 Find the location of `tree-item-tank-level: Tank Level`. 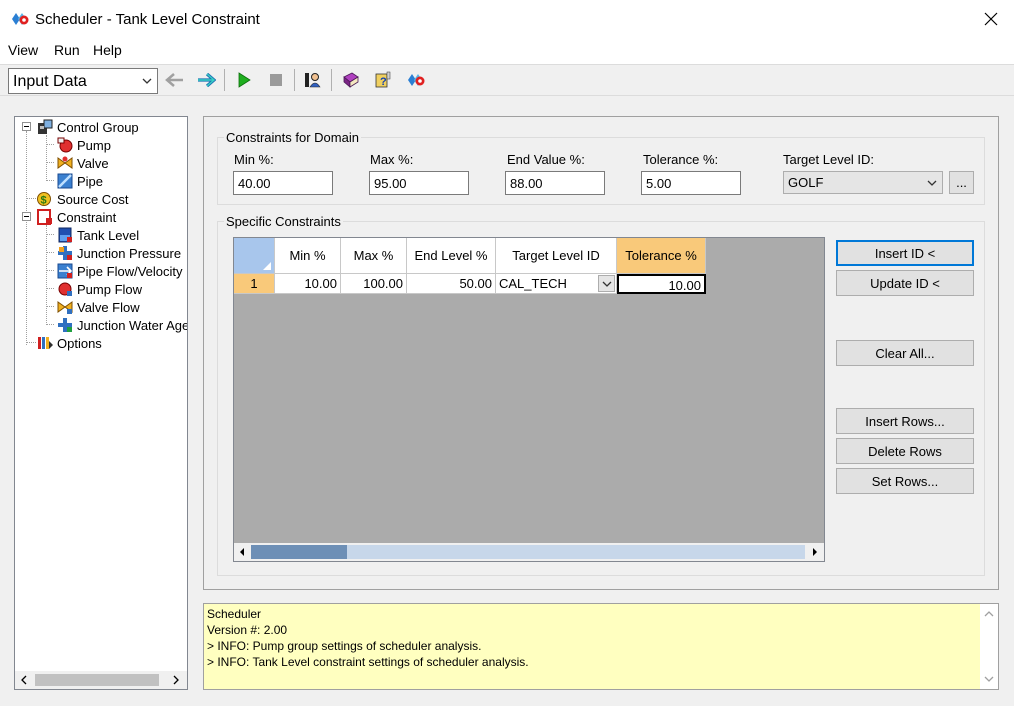

tree-item-tank-level: Tank Level is located at coordinates (98, 235).